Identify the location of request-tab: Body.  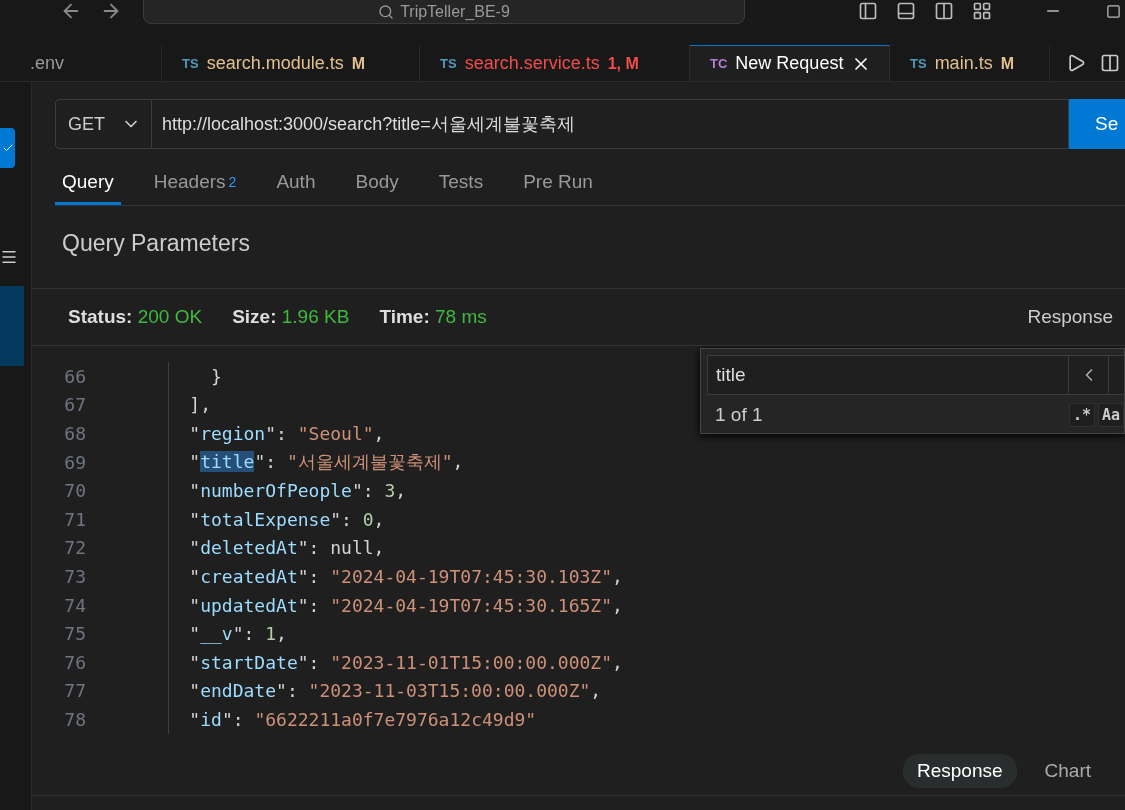
(377, 183).